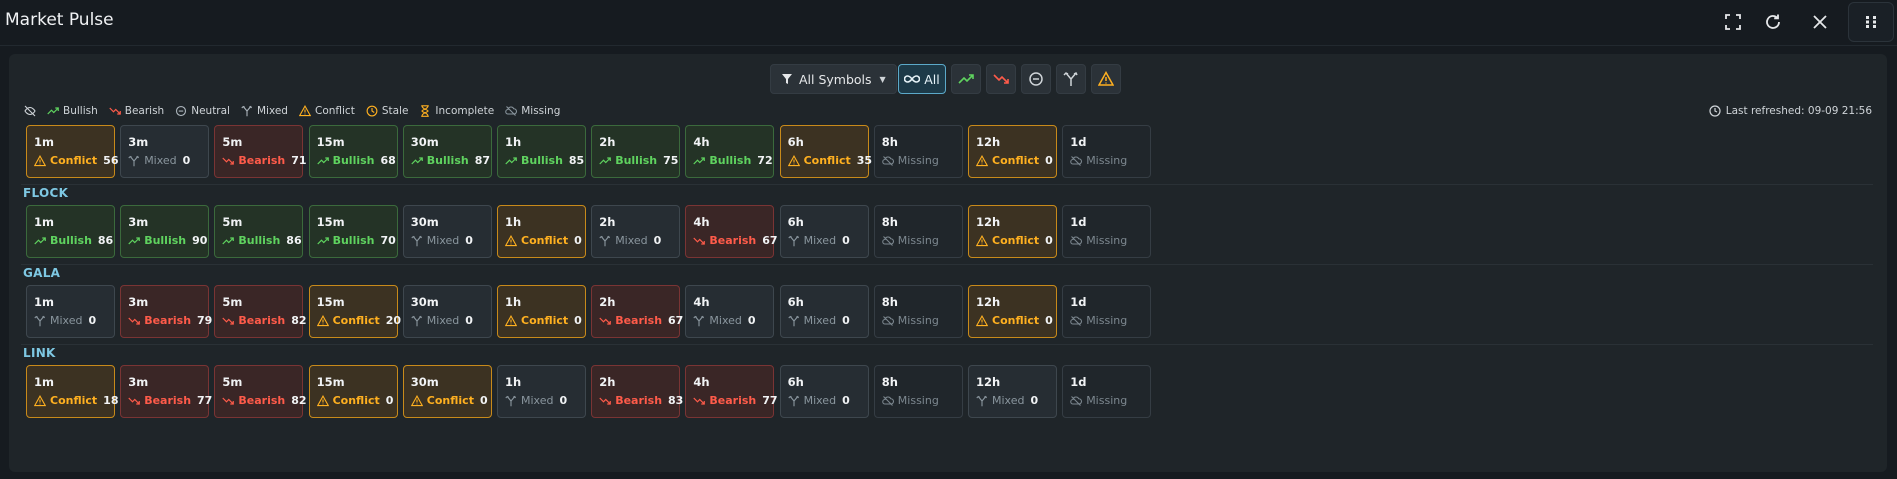 The width and height of the screenshot is (1897, 479). Describe the element at coordinates (72, 391) in the screenshot. I see `signal-cell-link-1m: 1m Conflict 18` at that location.